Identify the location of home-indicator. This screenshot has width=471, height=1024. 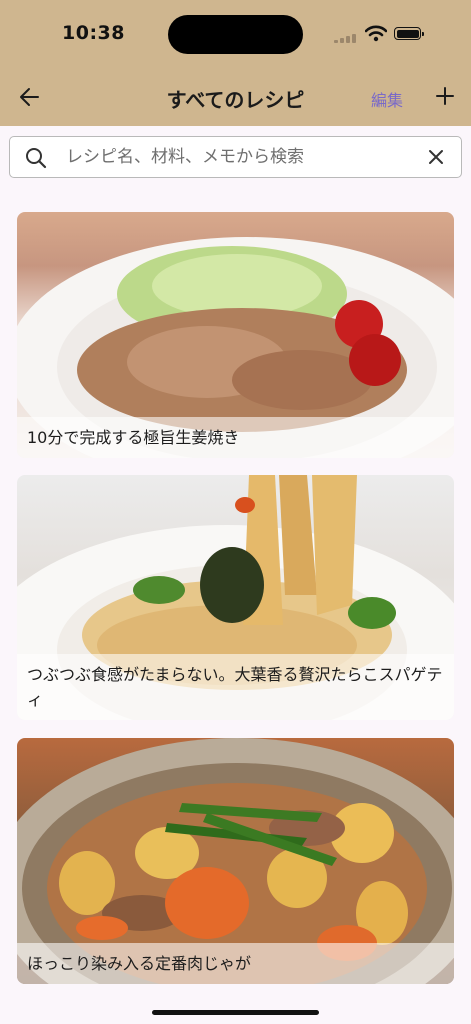
(235, 1012).